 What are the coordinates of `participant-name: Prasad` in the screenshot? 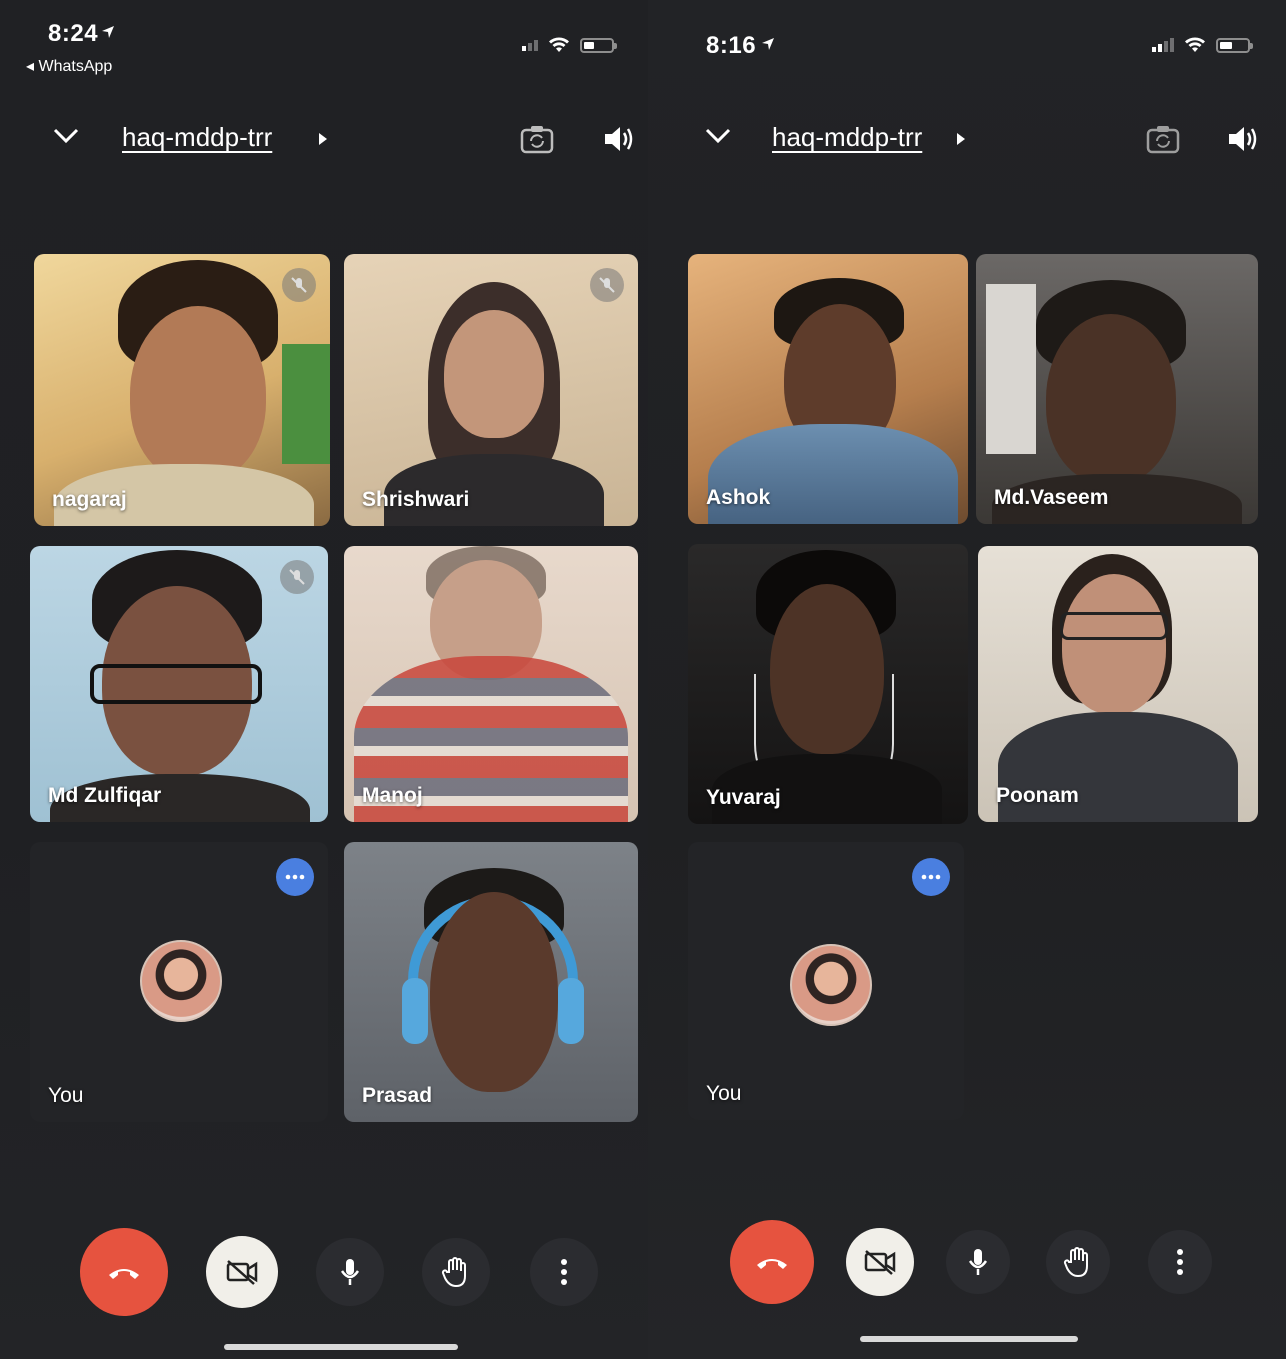 It's located at (397, 1095).